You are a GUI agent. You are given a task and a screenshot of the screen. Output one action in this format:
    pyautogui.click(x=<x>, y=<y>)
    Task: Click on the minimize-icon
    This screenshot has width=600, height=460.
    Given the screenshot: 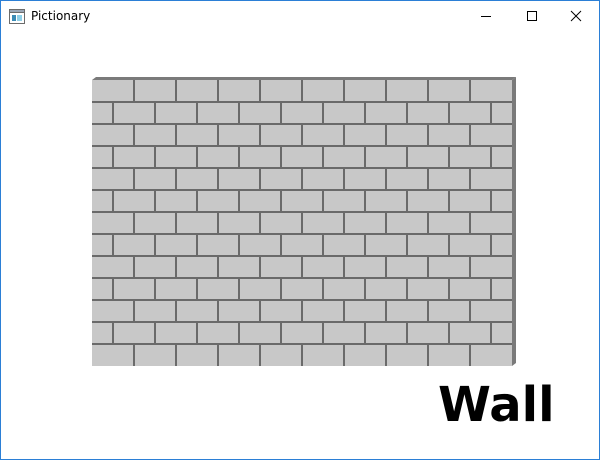 What is the action you would take?
    pyautogui.click(x=486, y=16)
    